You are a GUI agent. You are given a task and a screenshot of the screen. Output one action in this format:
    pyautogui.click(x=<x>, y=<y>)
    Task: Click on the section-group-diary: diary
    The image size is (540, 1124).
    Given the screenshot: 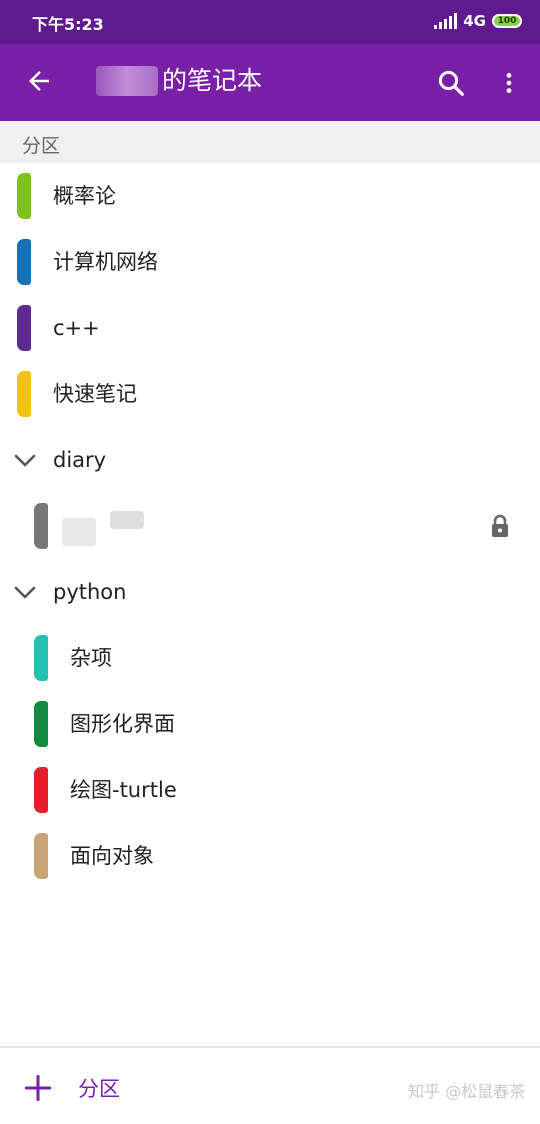 What is the action you would take?
    pyautogui.click(x=270, y=460)
    